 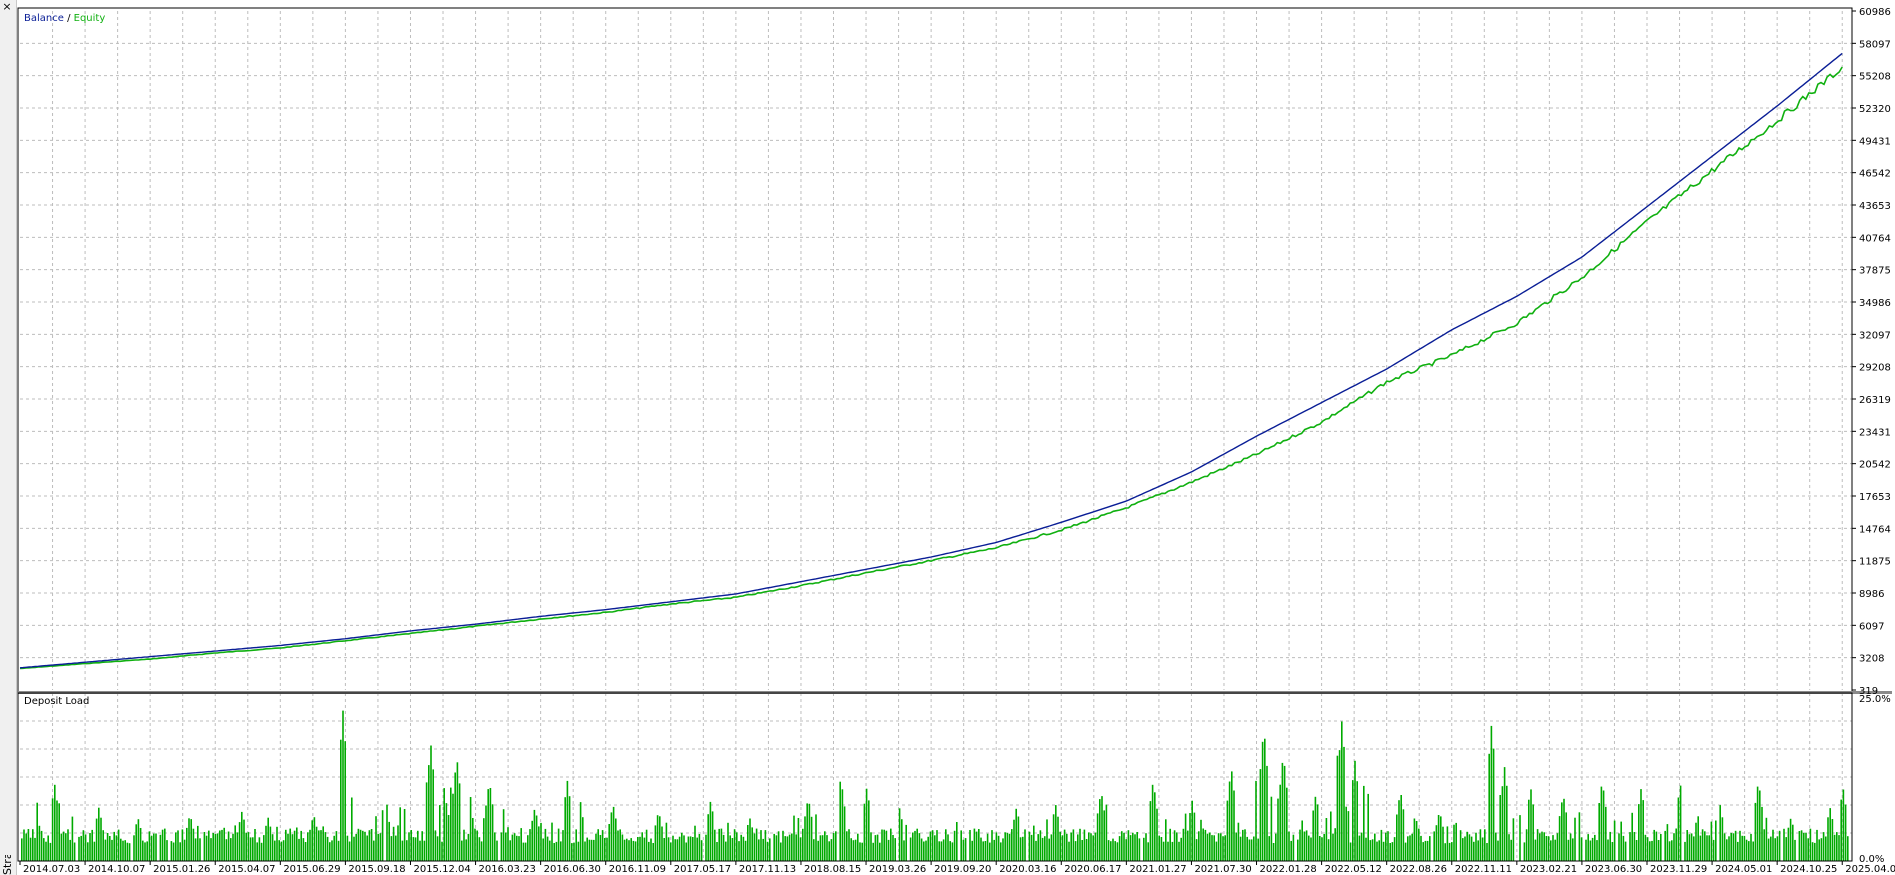 I want to click on y-tick-label: 58097, so click(x=1875, y=44).